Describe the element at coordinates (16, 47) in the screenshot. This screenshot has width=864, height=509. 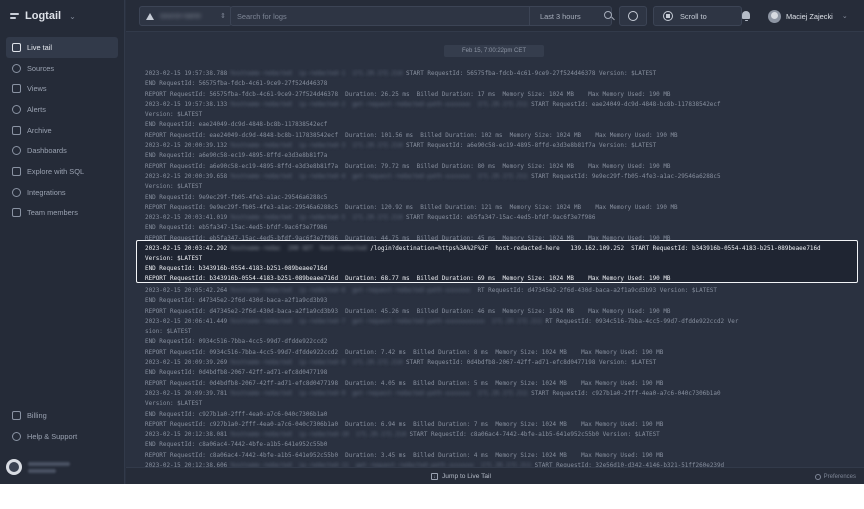
I see `sidebar-terminal-icon` at that location.